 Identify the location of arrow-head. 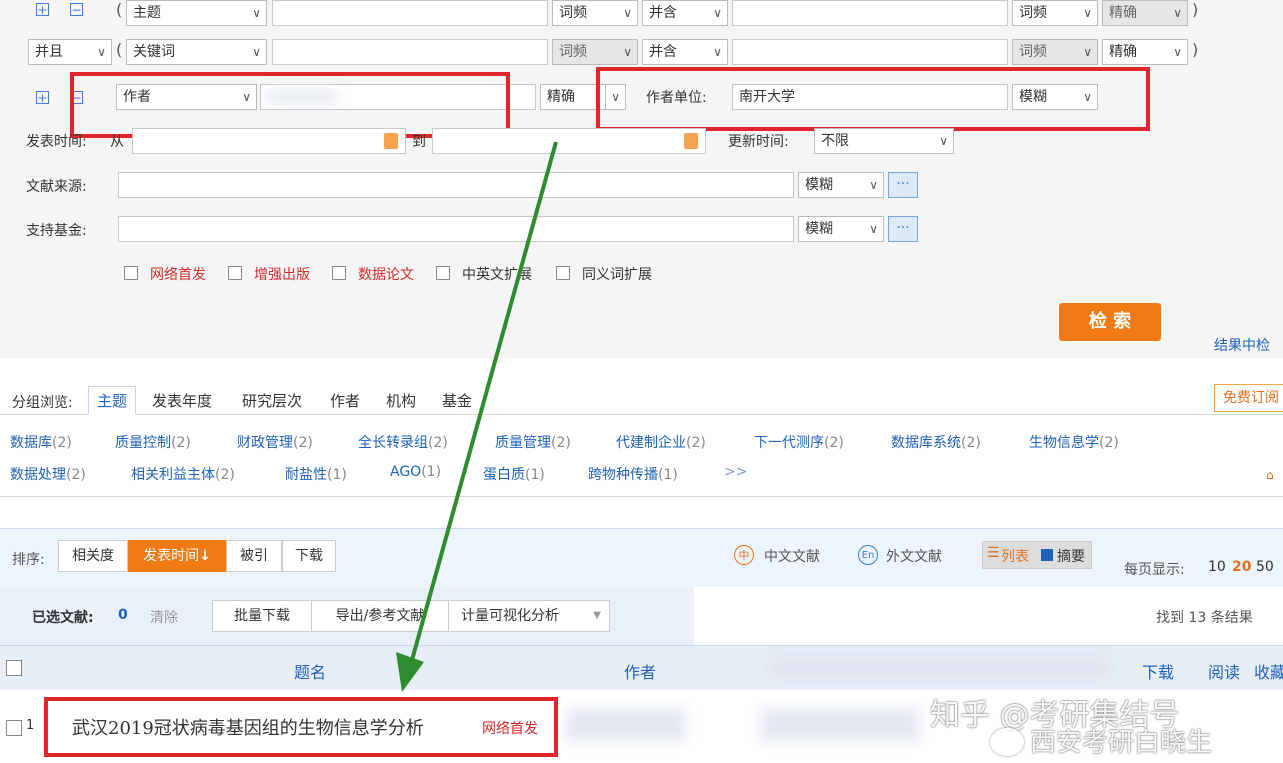
(410, 672).